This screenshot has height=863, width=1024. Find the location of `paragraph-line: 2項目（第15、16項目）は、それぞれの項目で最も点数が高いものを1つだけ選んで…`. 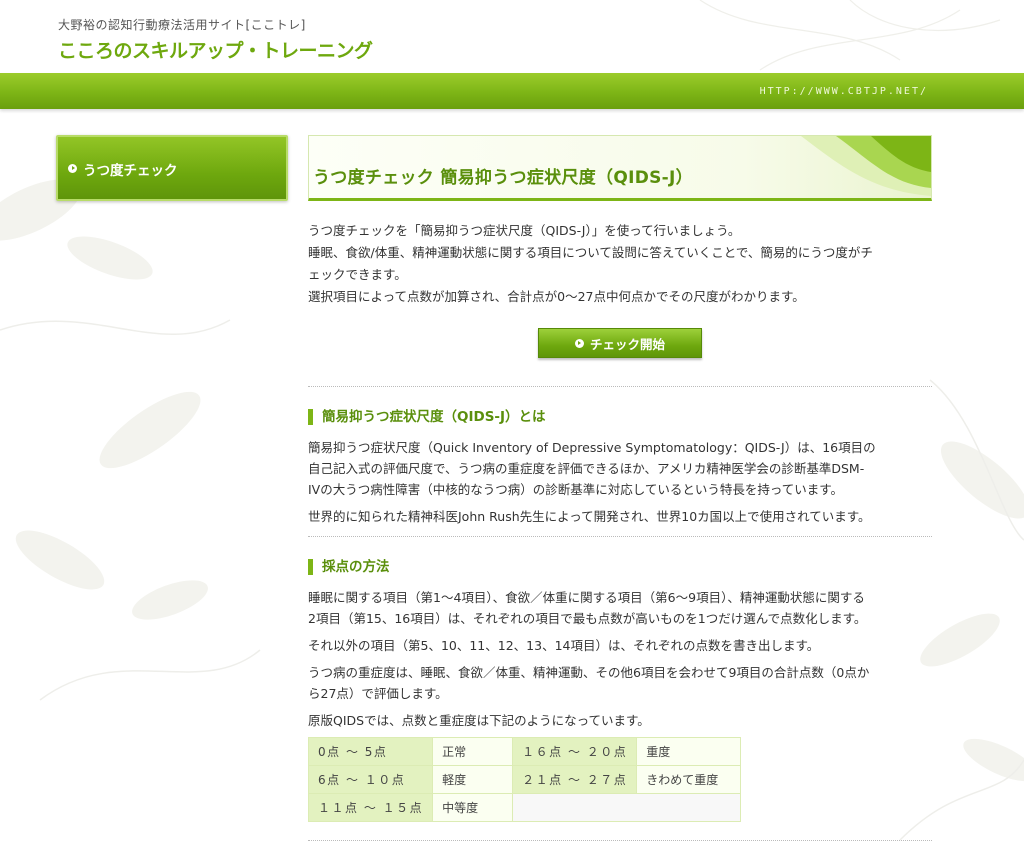

paragraph-line: 2項目（第15、16項目）は、それぞれの項目で最も点数が高いものを1つだけ選んで… is located at coordinates (587, 618).